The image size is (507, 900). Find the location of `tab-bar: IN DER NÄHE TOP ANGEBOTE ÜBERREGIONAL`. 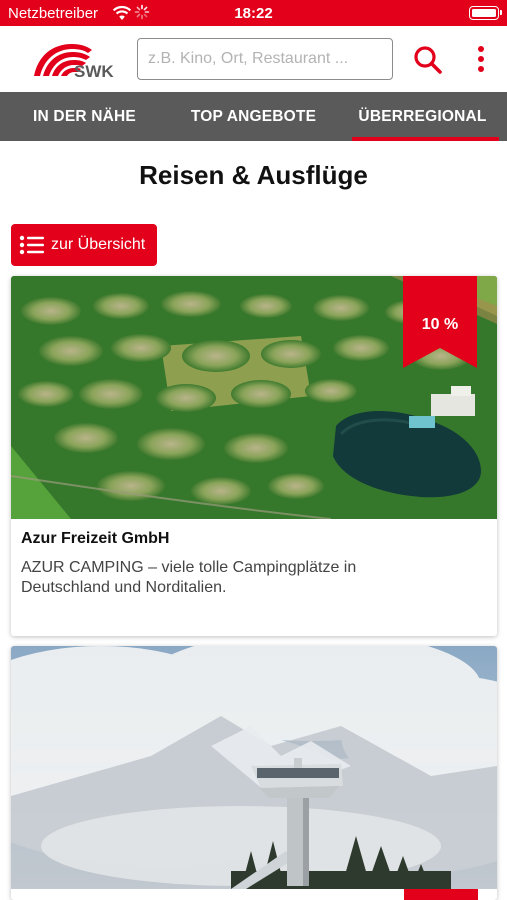

tab-bar: IN DER NÄHE TOP ANGEBOTE ÜBERREGIONAL is located at coordinates (253, 116).